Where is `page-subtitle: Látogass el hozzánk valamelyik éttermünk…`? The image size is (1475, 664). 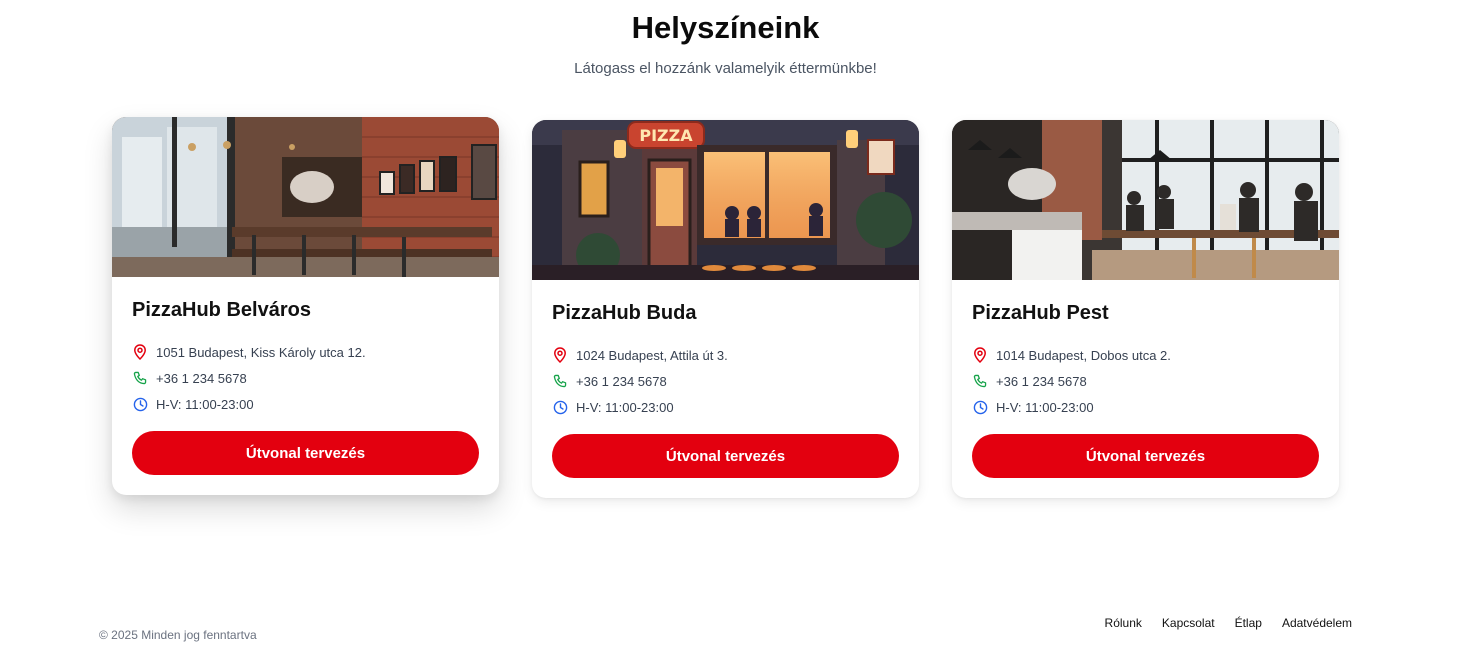
page-subtitle: Látogass el hozzánk valamelyik éttermünk… is located at coordinates (725, 68).